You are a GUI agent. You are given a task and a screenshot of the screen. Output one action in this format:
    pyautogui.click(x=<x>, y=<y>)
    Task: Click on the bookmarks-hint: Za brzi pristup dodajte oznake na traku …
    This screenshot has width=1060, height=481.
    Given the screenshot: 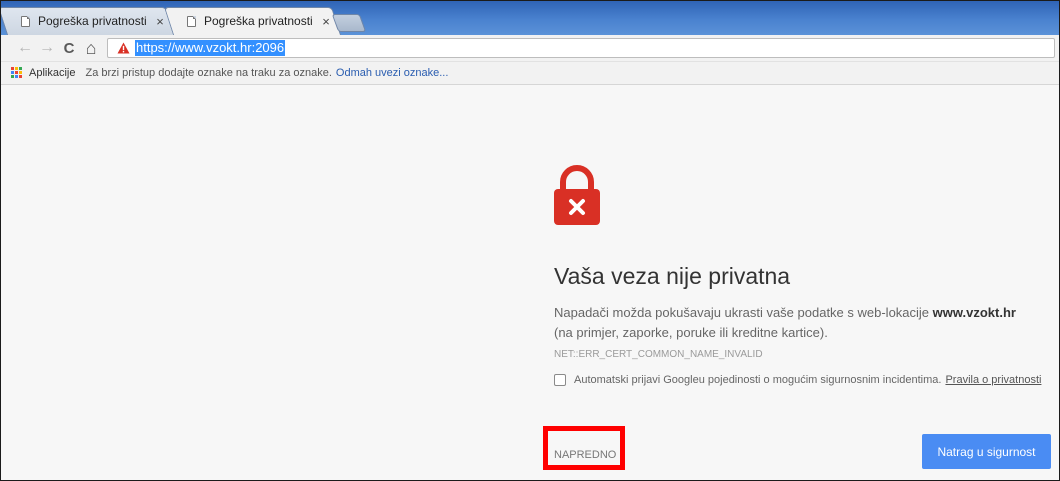 What is the action you would take?
    pyautogui.click(x=208, y=73)
    